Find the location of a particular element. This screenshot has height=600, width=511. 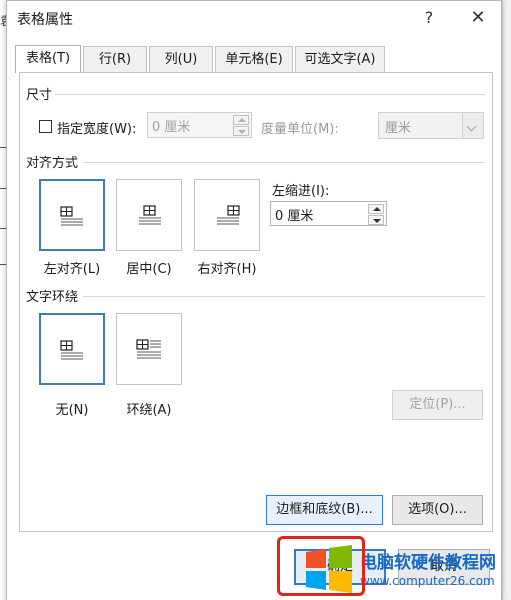

align-center-label: 居中(C) is located at coordinates (149, 269).